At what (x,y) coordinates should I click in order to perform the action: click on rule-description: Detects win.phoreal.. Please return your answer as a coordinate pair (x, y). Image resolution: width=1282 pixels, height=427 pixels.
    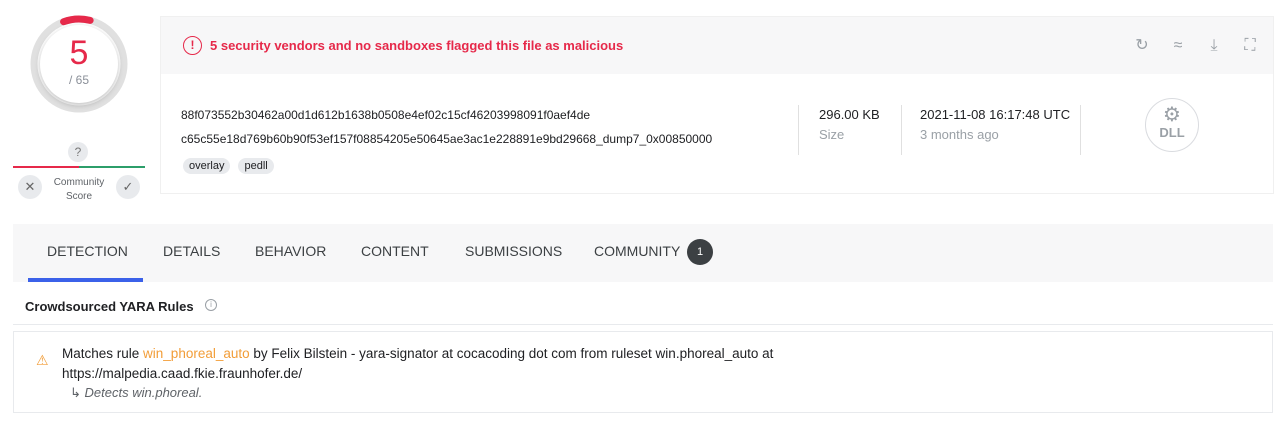
    Looking at the image, I should click on (143, 392).